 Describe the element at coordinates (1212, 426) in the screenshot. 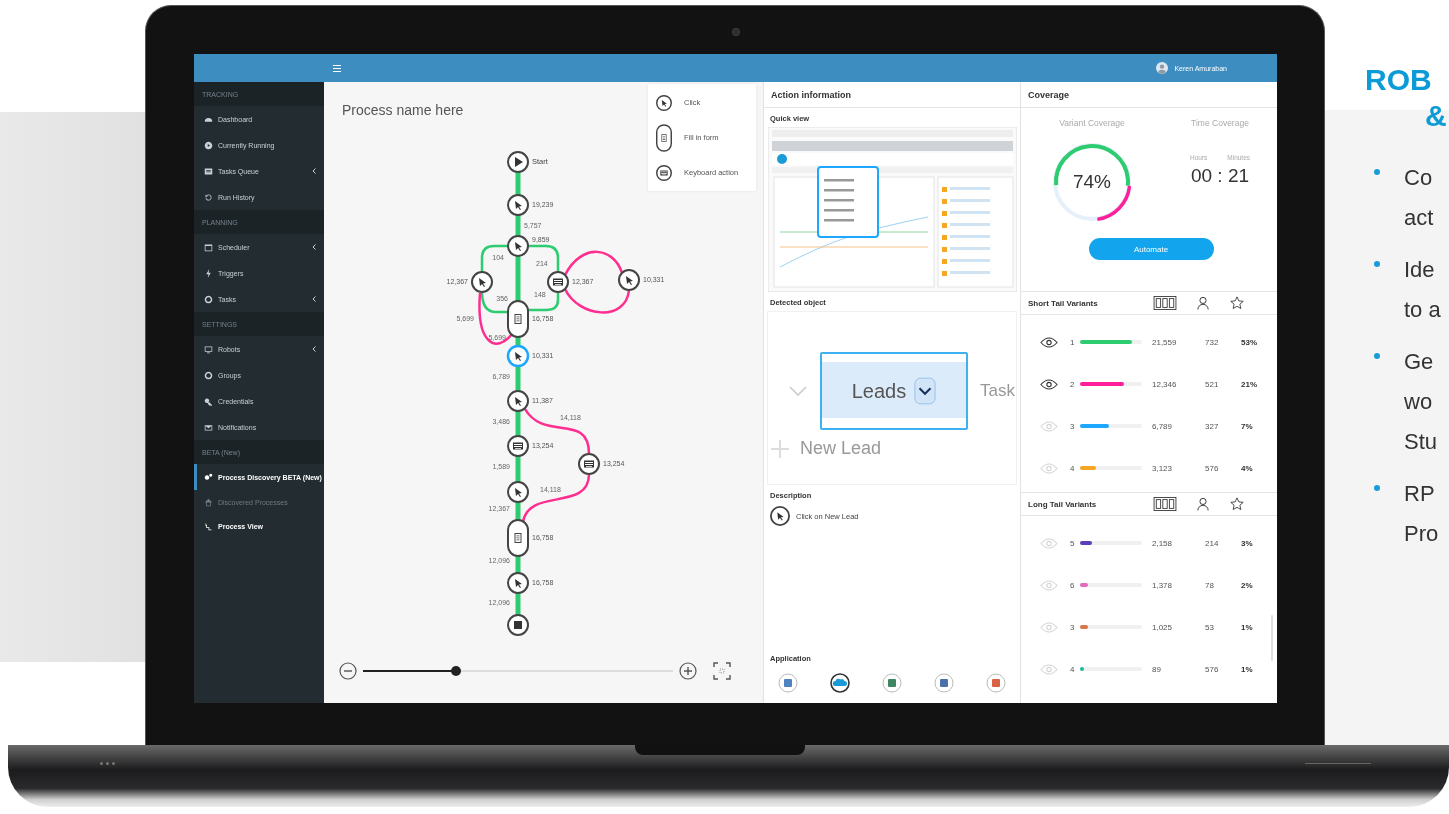

I see `table-cell-text: 327` at that location.